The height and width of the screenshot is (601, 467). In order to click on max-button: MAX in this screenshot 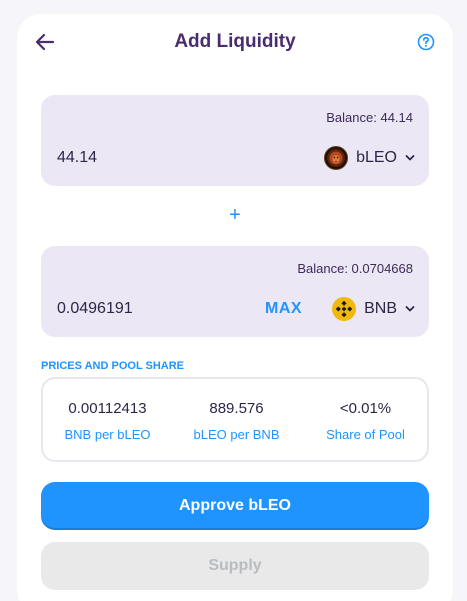, I will do `click(283, 309)`.